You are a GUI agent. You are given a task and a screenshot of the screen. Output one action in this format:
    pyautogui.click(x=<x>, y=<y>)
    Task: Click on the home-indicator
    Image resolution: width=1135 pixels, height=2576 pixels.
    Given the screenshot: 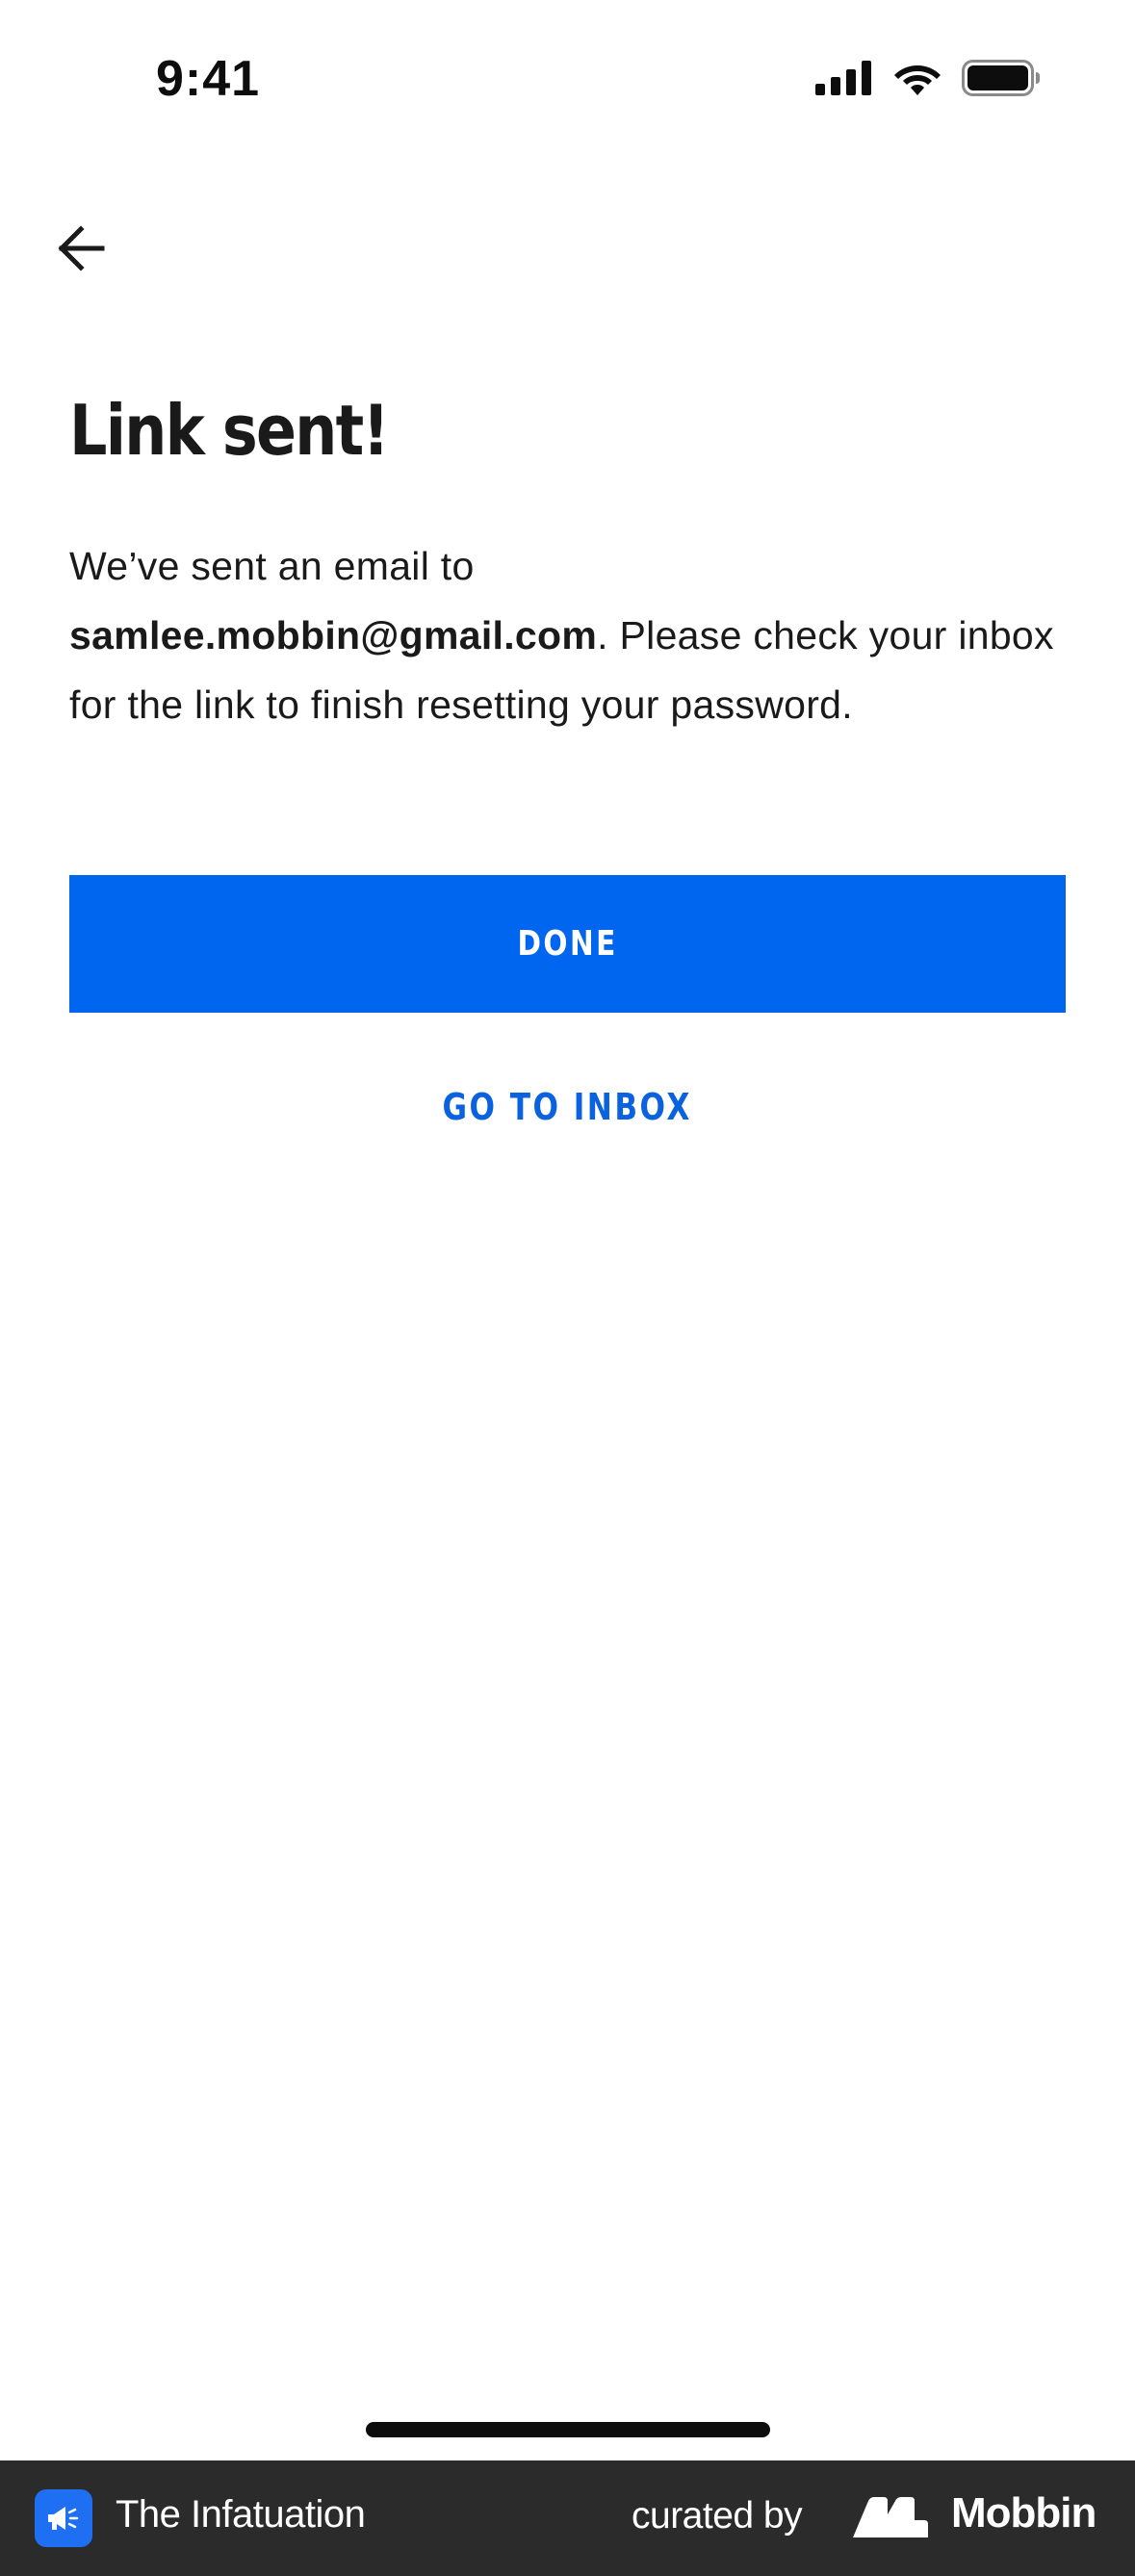 What is the action you would take?
    pyautogui.click(x=568, y=2429)
    